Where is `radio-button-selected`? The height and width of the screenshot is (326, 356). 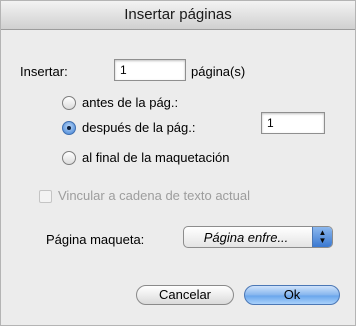
radio-button-selected is located at coordinates (69, 128).